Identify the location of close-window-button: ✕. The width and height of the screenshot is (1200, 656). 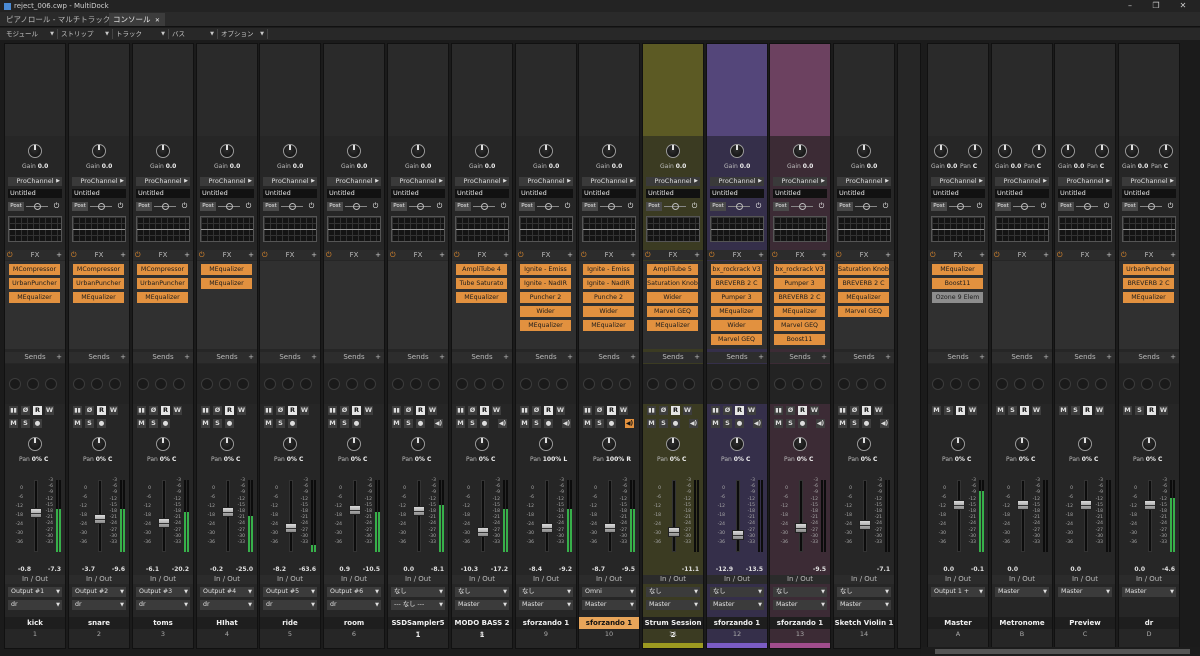
(1183, 6).